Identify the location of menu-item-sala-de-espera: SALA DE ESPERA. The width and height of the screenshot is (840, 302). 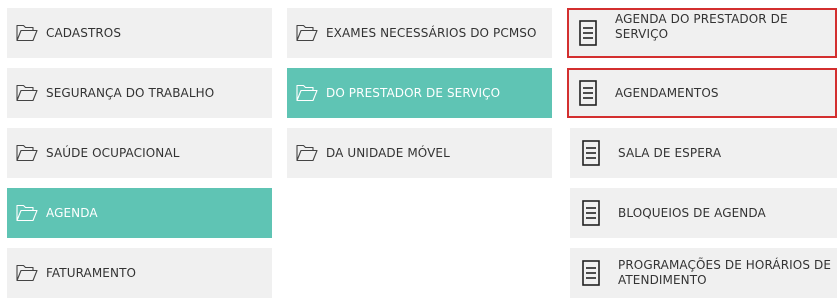
(703, 153).